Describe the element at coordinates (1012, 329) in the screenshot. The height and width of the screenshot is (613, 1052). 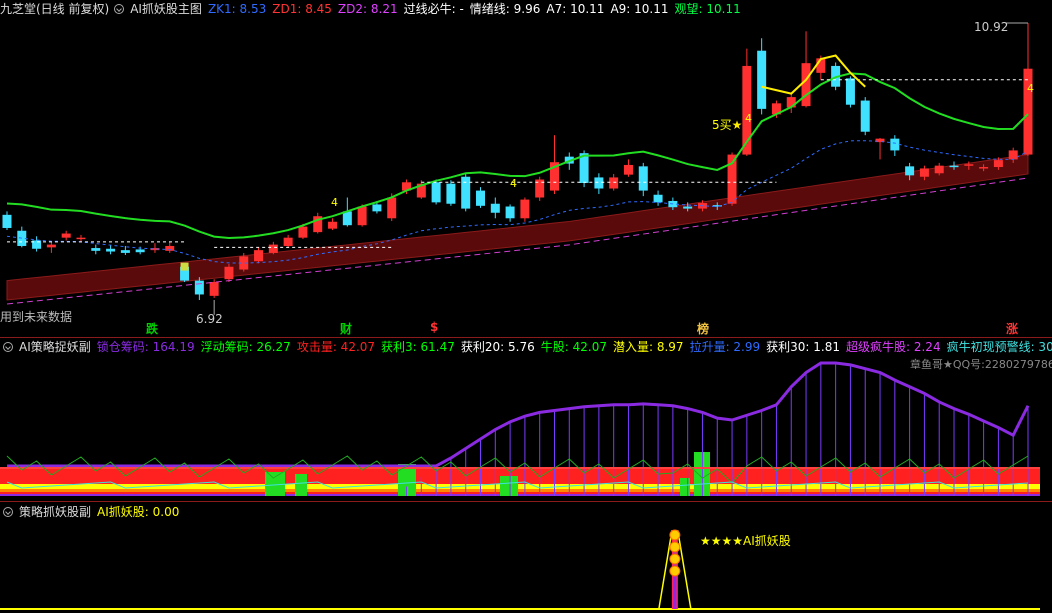
I see `bottom-mark-4: 涨` at that location.